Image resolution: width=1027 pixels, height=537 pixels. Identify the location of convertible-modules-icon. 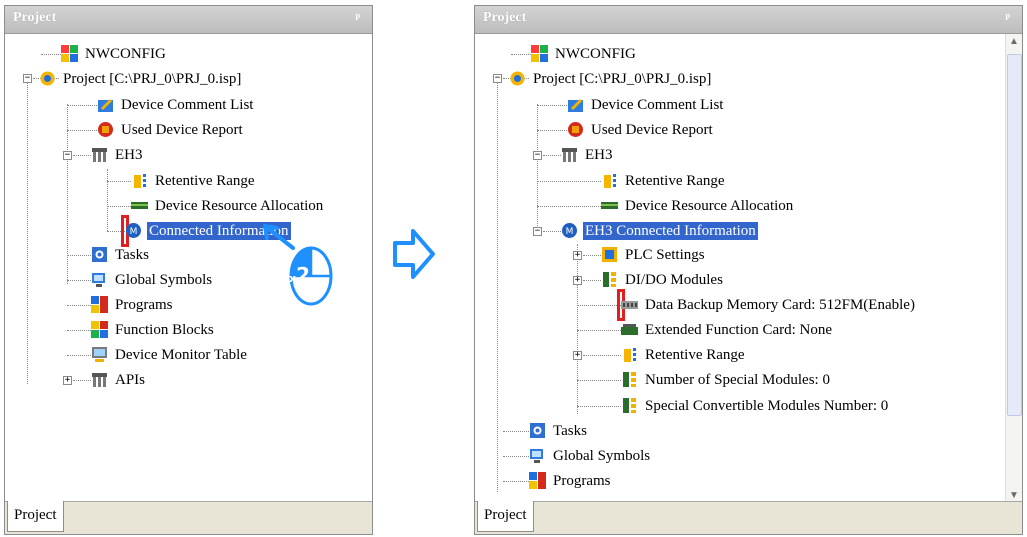
(629, 405).